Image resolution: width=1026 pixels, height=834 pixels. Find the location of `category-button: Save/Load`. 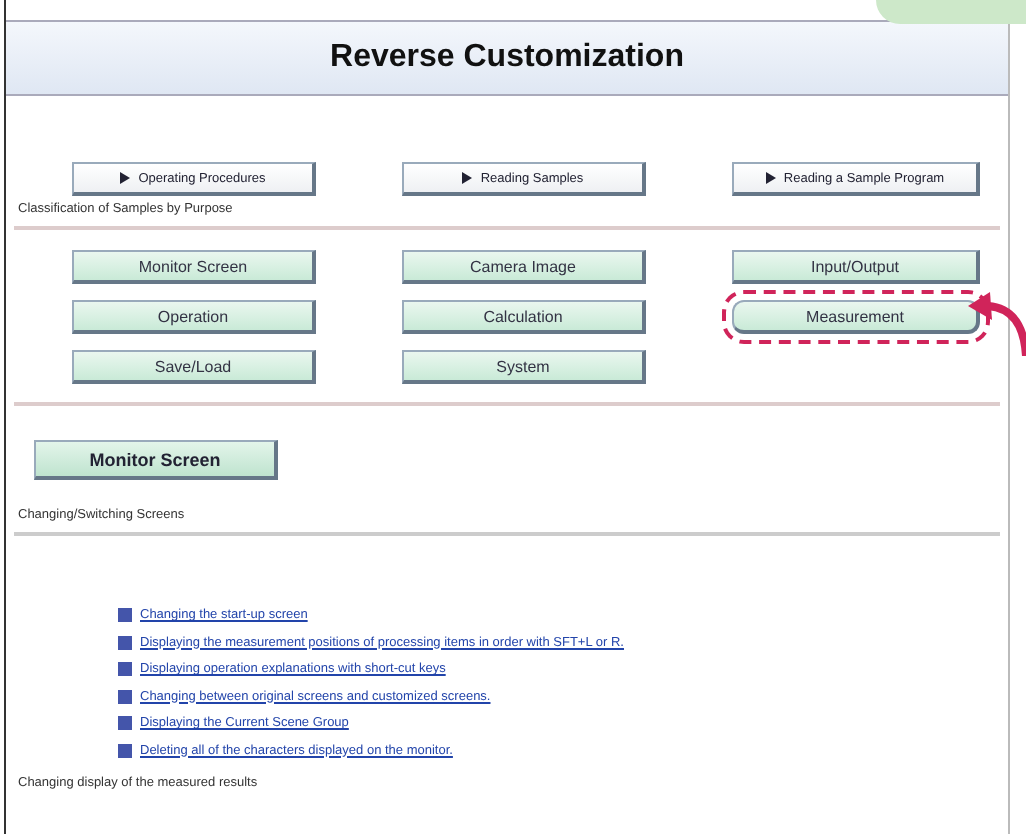

category-button: Save/Load is located at coordinates (194, 367).